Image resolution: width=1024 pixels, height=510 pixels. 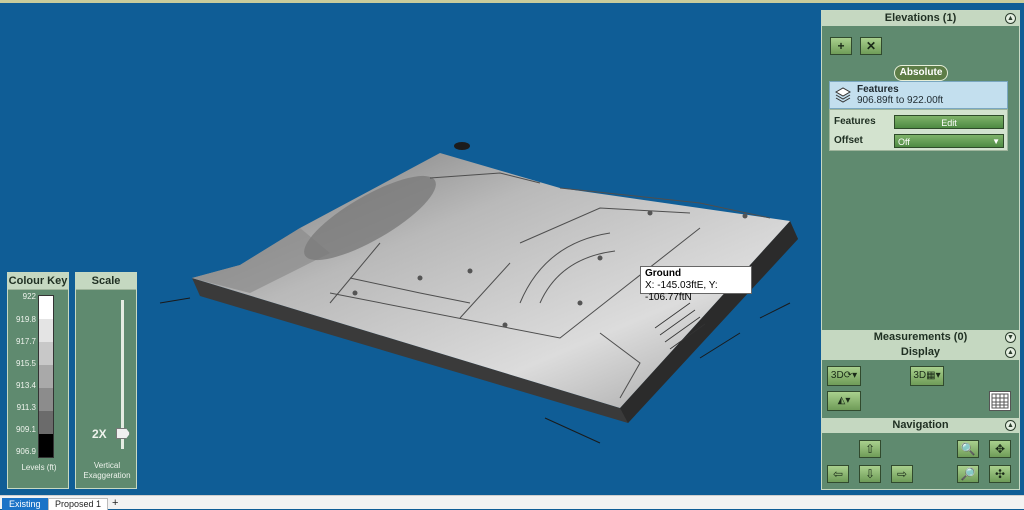 I want to click on delete-x-icon: ✕, so click(x=871, y=46).